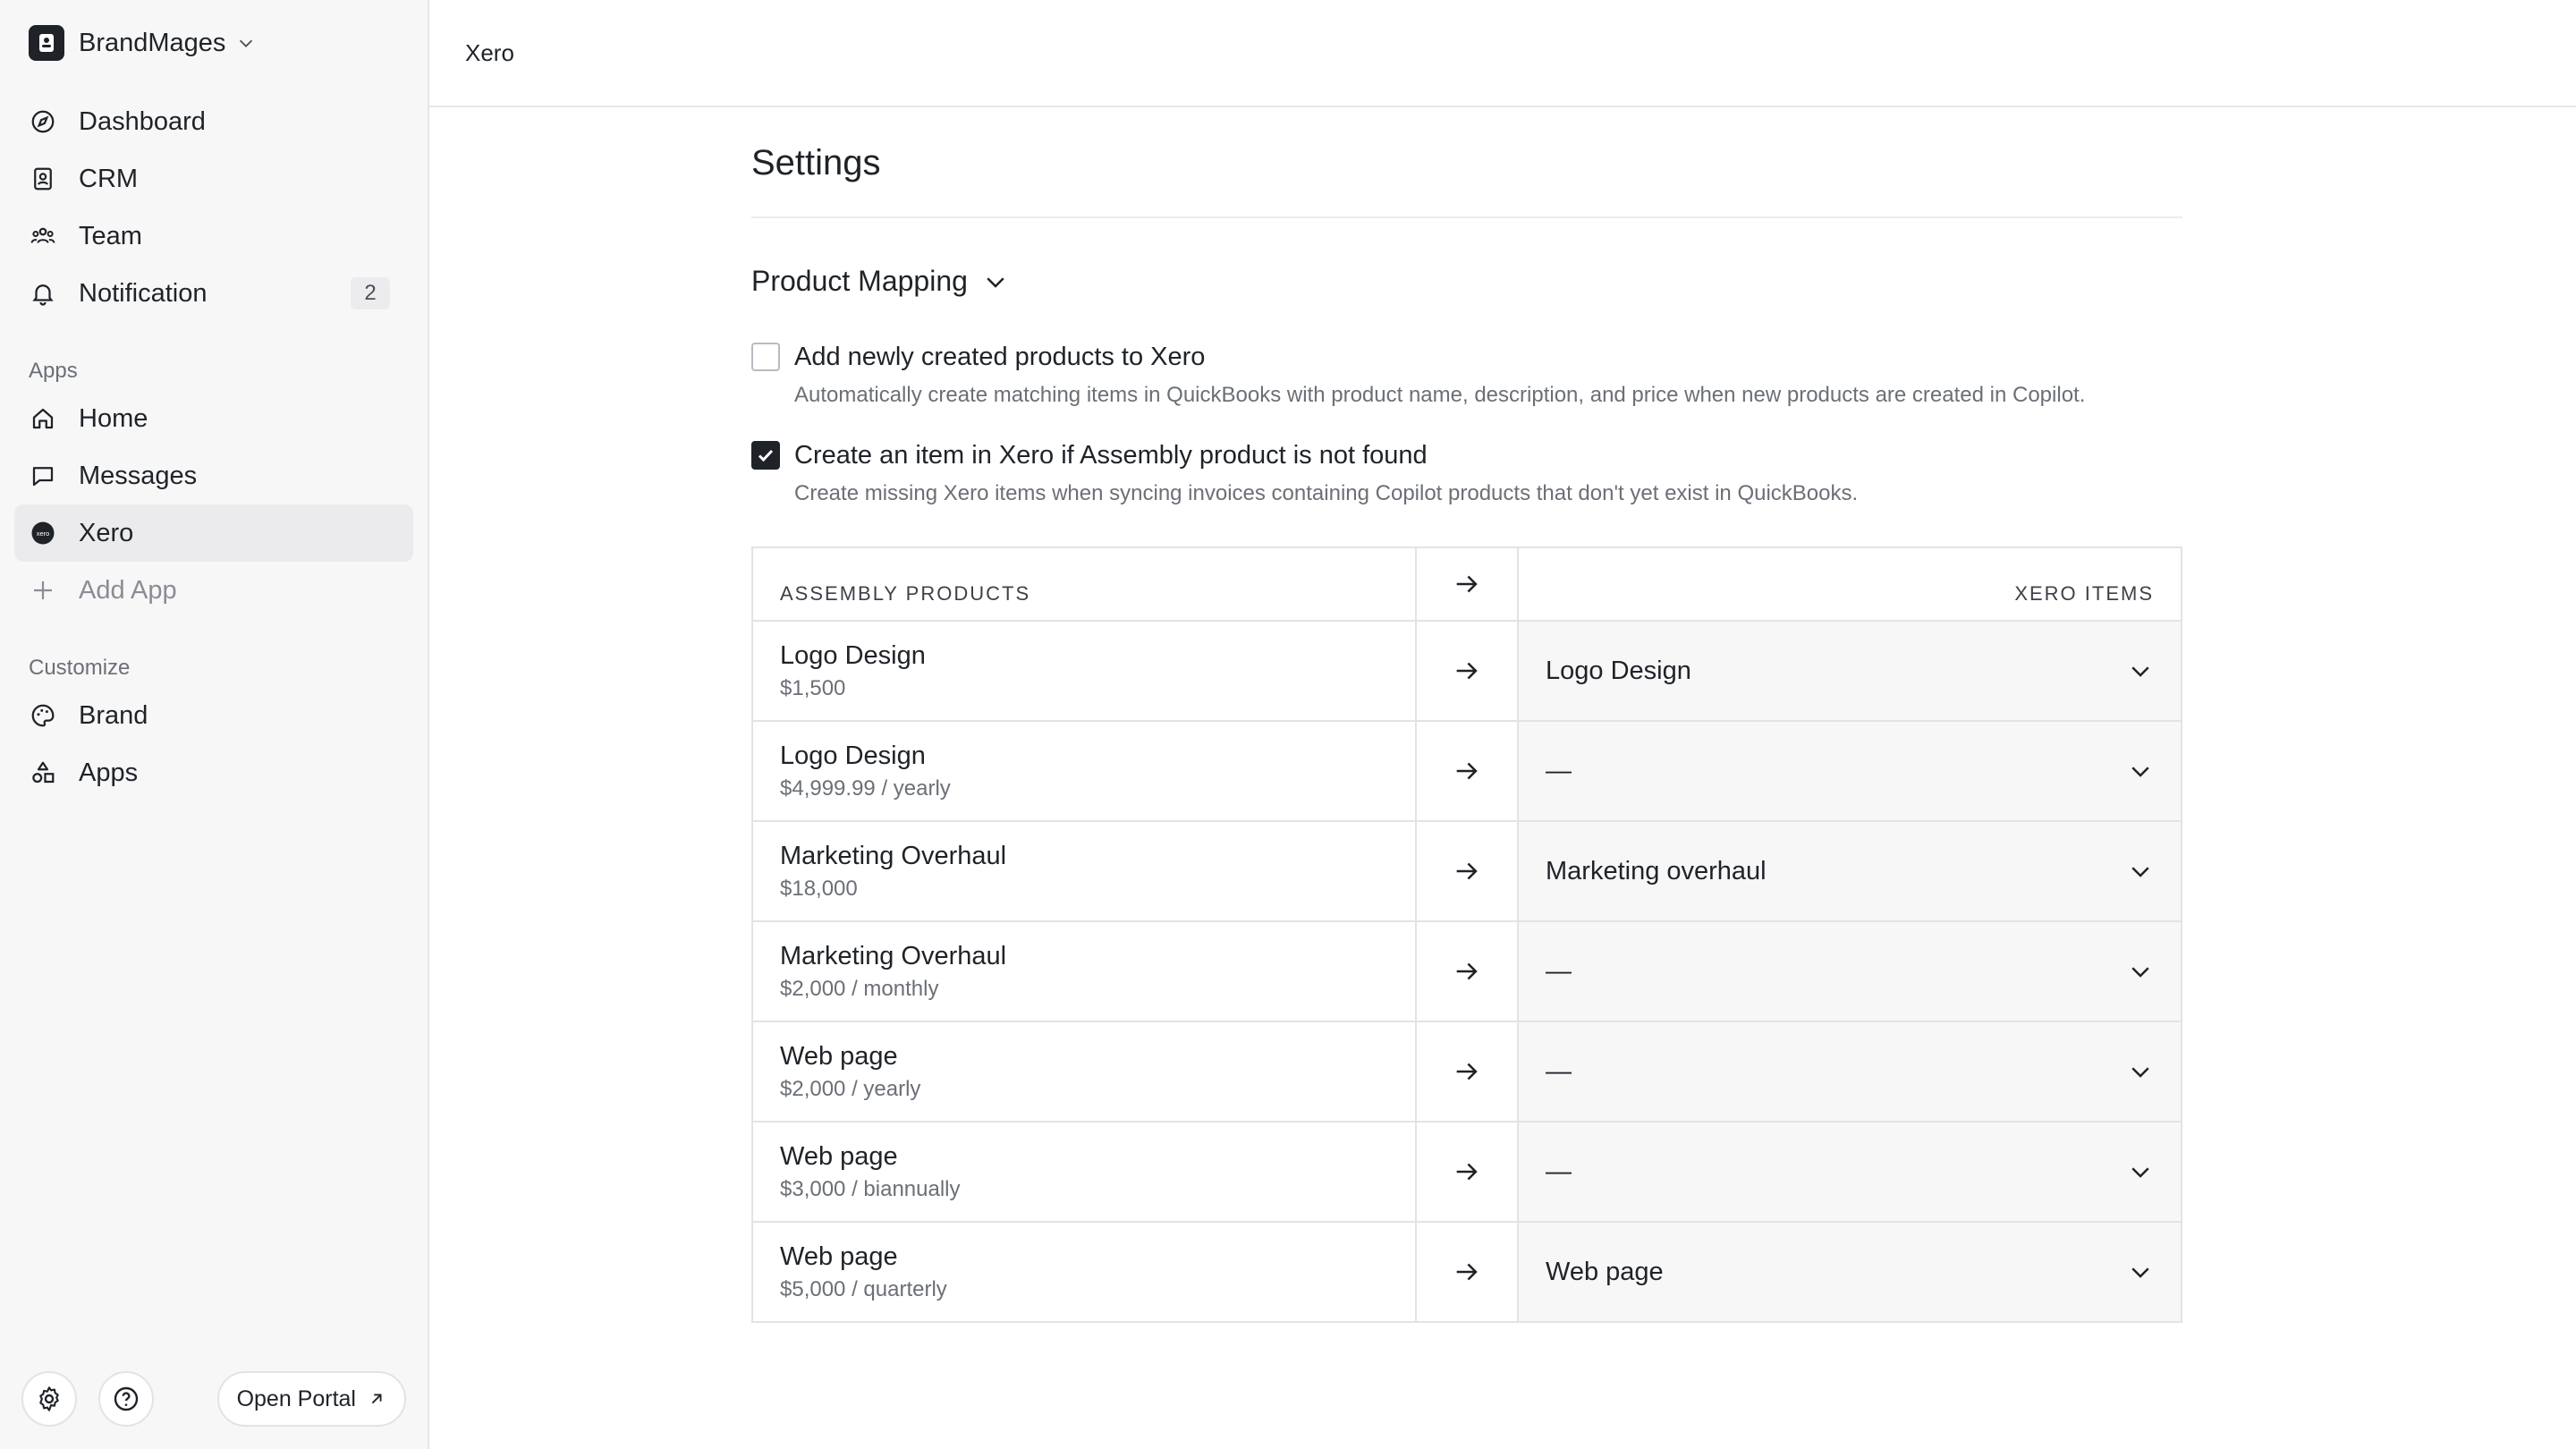 The height and width of the screenshot is (1449, 2576). I want to click on workspace-switcher: BrandMages, so click(213, 43).